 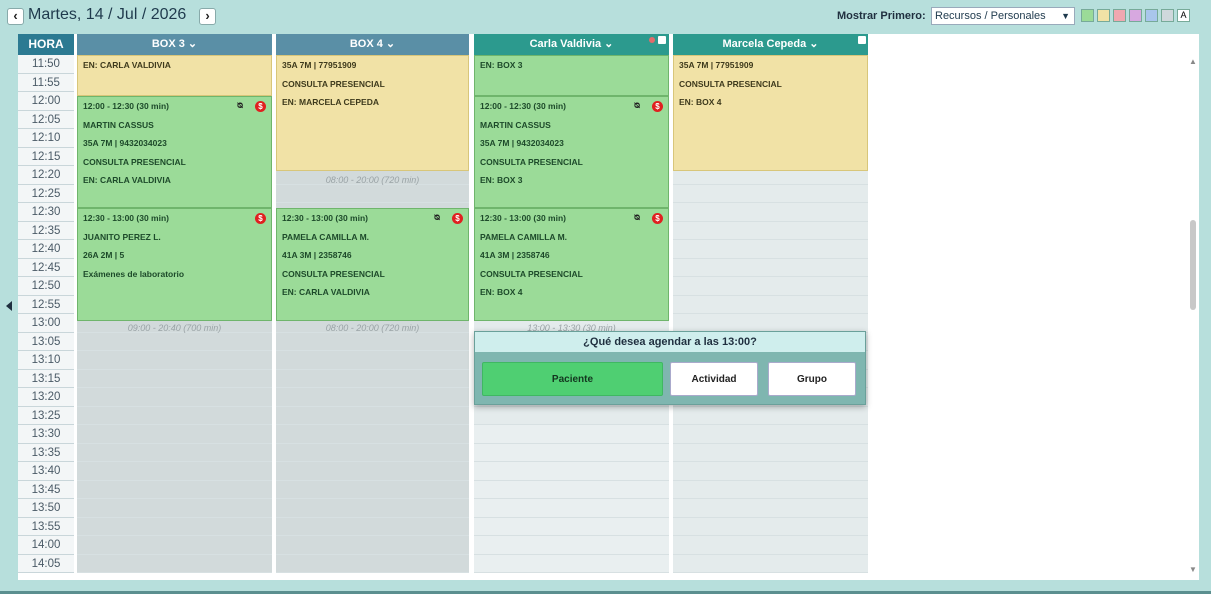 I want to click on column-header-marcela: Marcela Cepeda ⌄, so click(x=770, y=44).